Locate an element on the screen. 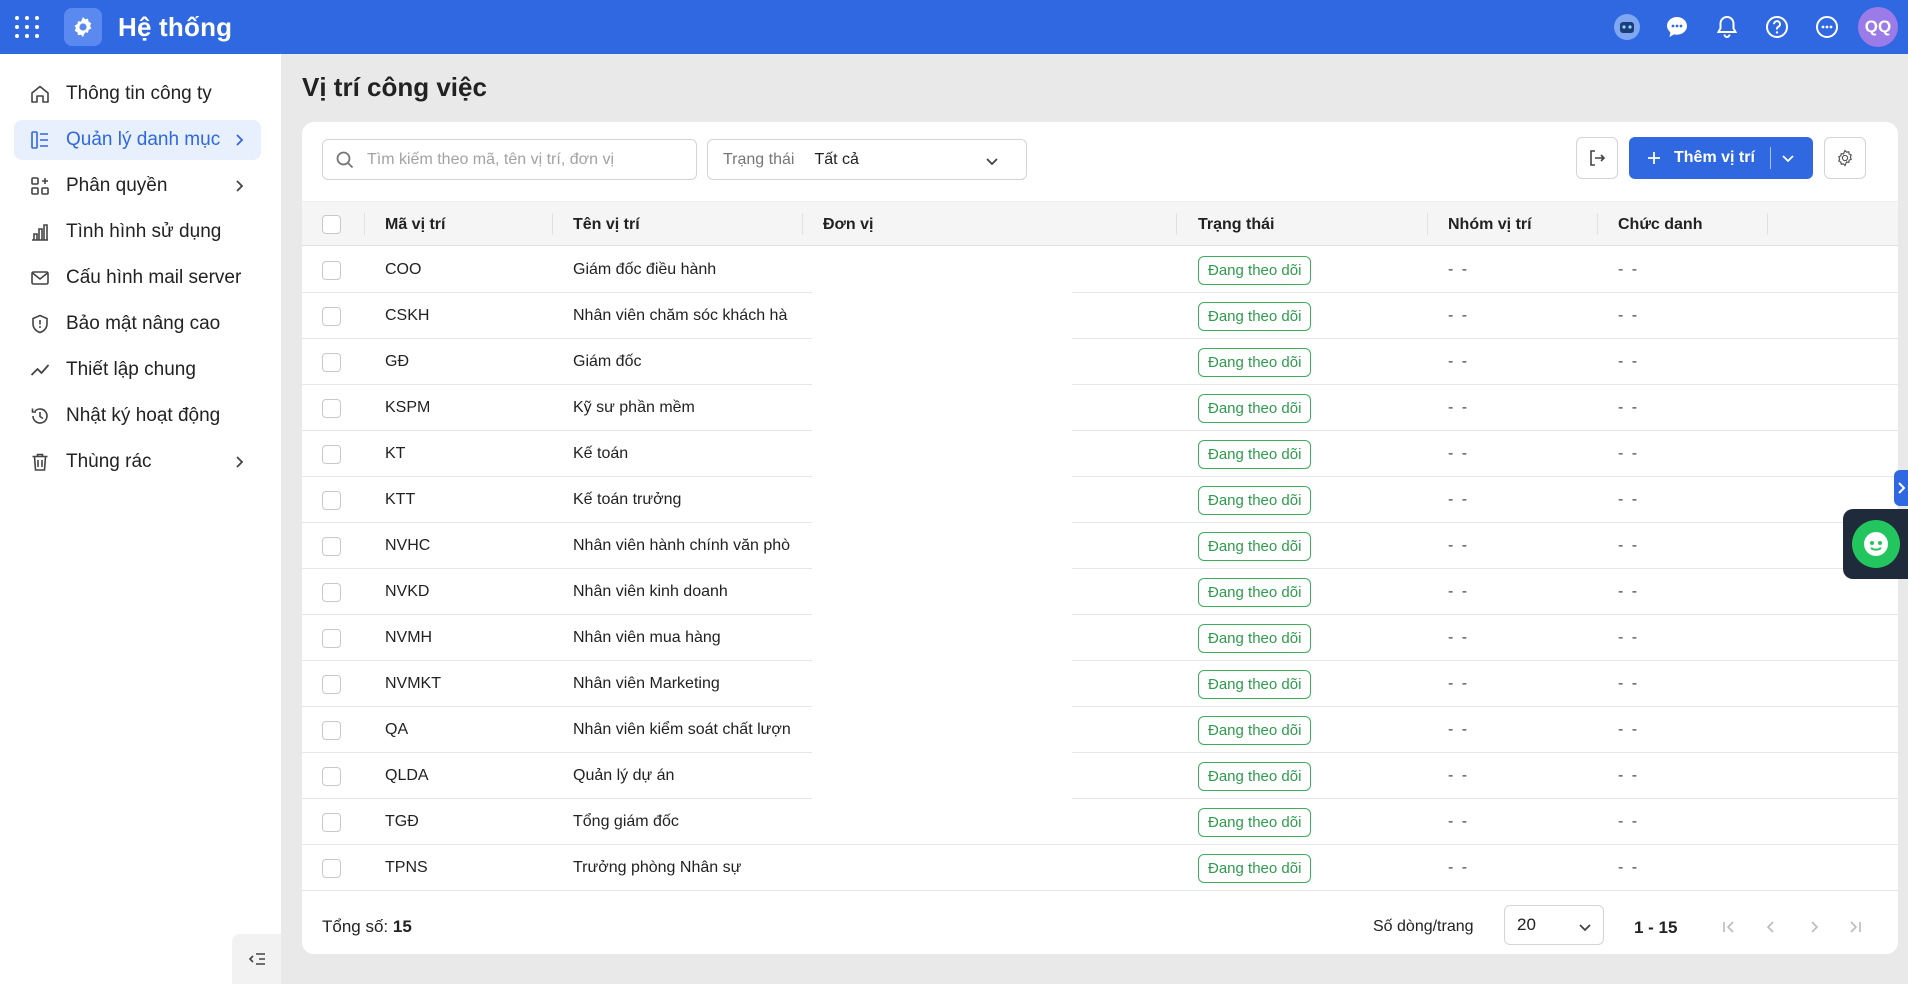  user-avatar: QQ is located at coordinates (1878, 27).